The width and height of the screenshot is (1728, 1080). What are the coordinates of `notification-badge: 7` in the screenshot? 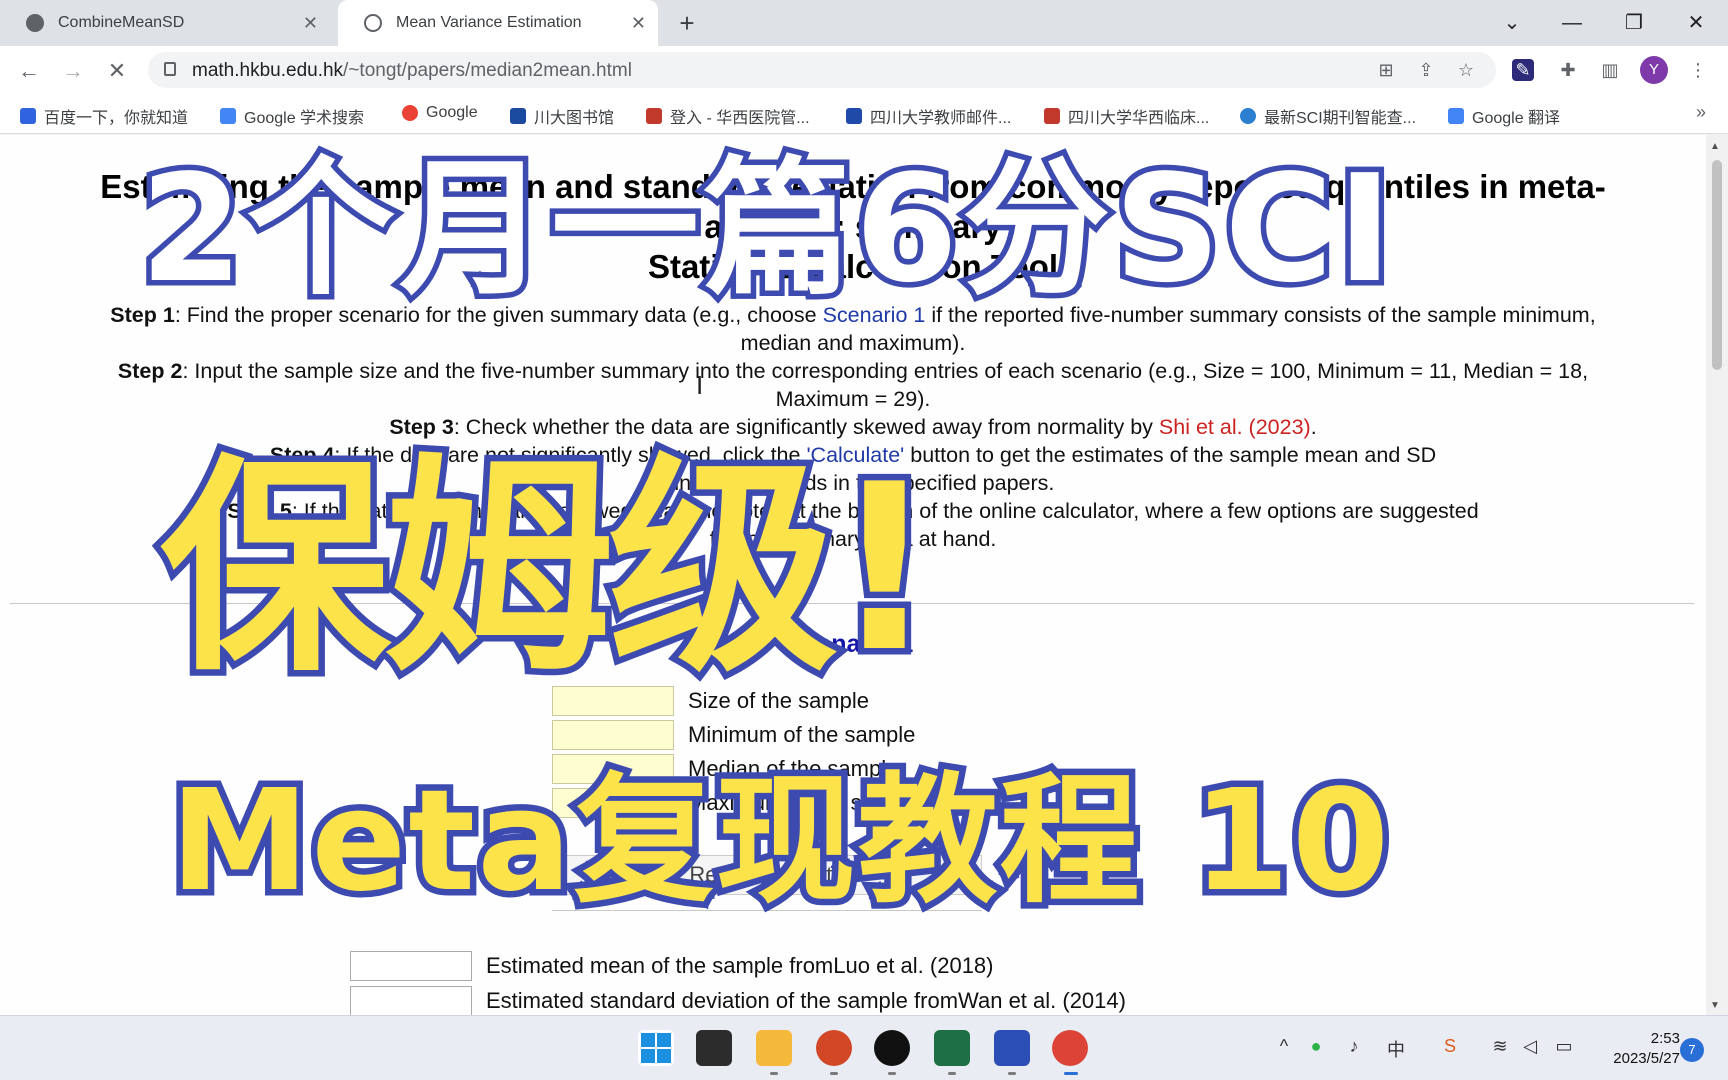 It's located at (1692, 1050).